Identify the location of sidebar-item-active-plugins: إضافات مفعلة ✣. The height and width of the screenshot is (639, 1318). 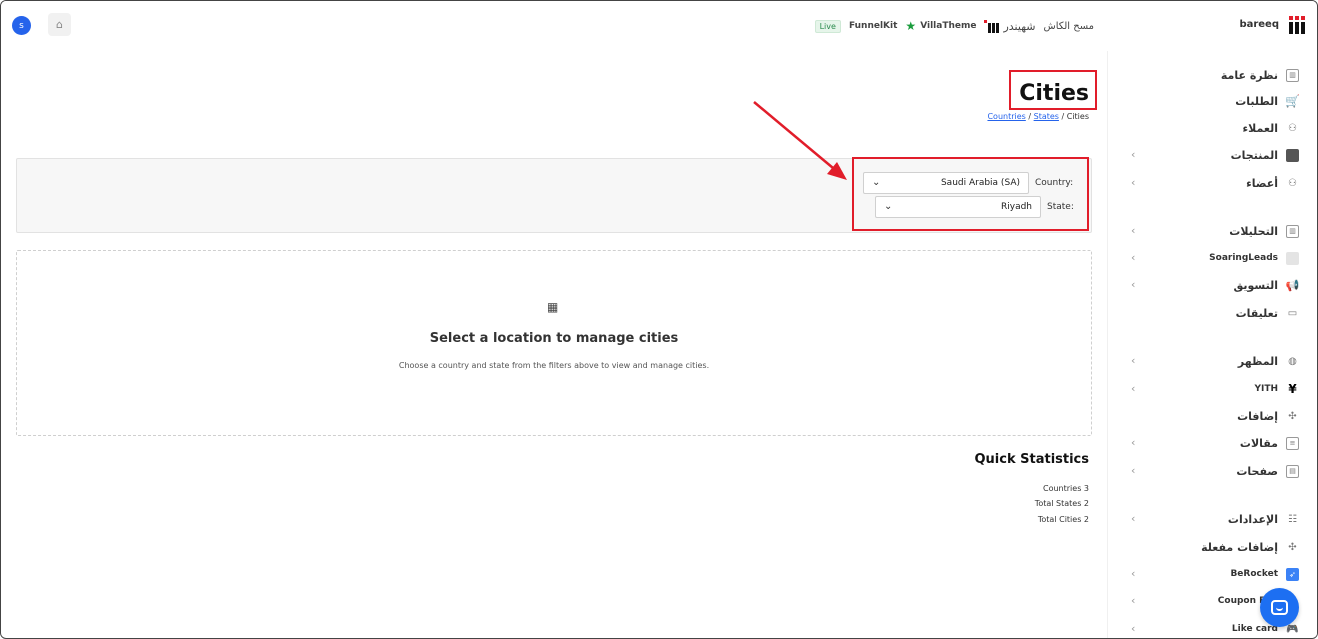
(1215, 547).